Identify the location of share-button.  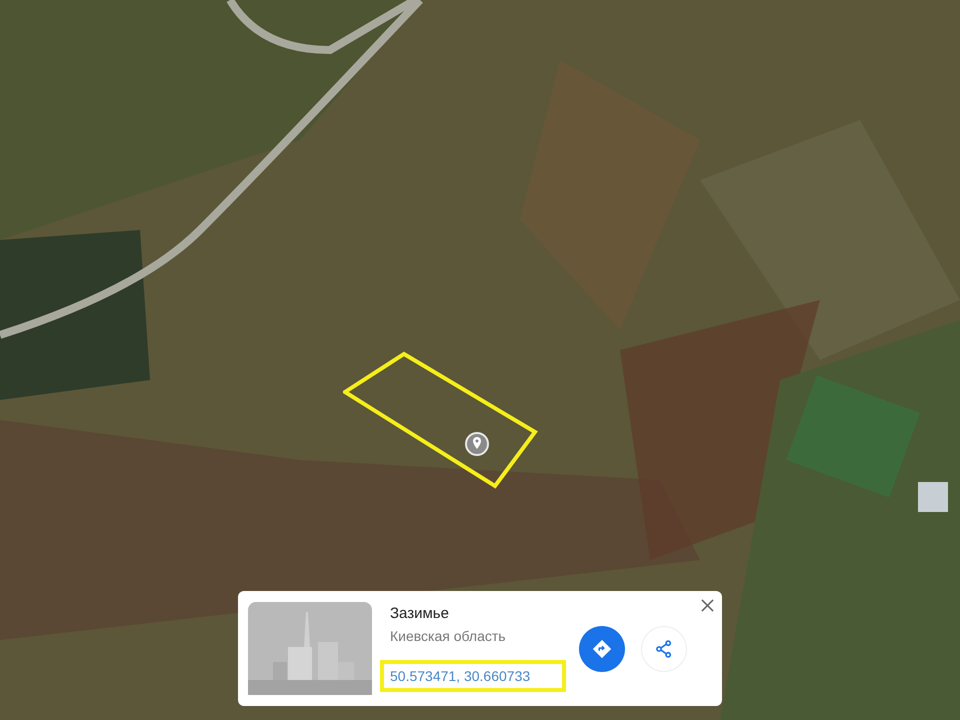
(664, 649).